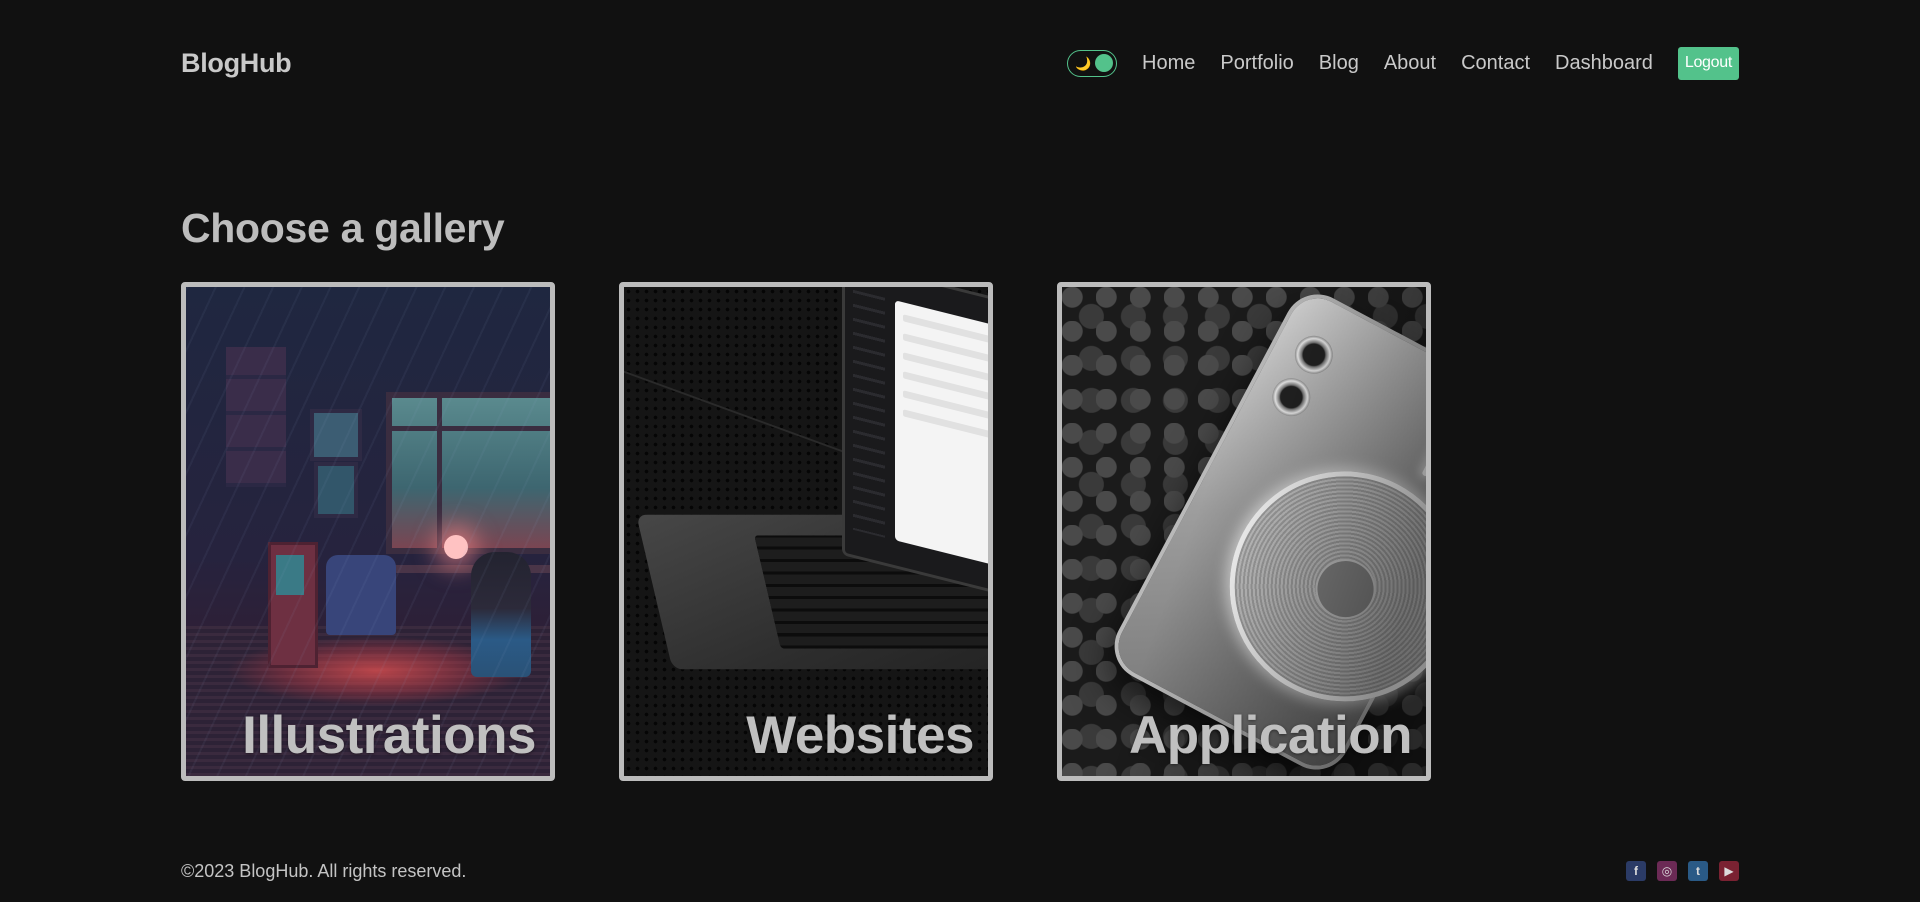  Describe the element at coordinates (1636, 871) in the screenshot. I see `facebook-icon: f` at that location.